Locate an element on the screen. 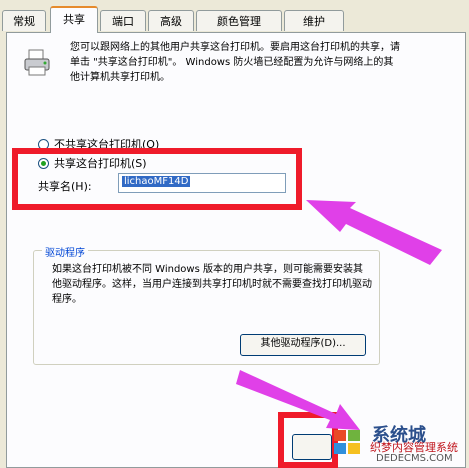  tab-color-management: 颜色管理 is located at coordinates (239, 20).